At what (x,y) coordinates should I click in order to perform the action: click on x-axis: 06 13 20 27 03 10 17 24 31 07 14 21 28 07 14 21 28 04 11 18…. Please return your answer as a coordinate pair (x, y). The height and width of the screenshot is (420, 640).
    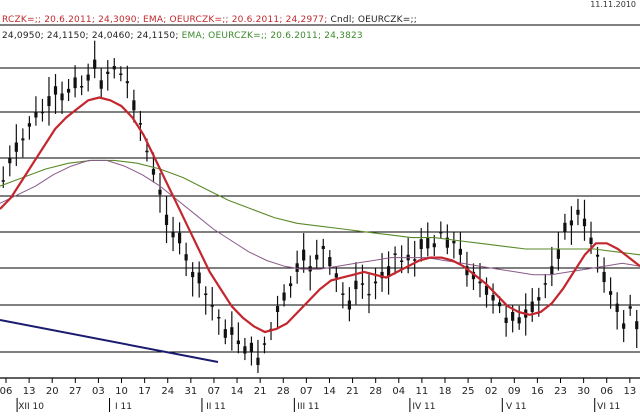
    Looking at the image, I should click on (318, 395).